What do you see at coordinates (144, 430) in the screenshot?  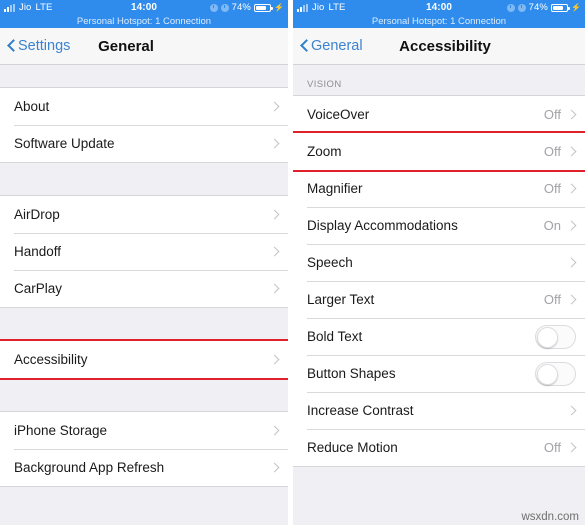 I see `settings-row-iphone-storage: iPhone Storage` at bounding box center [144, 430].